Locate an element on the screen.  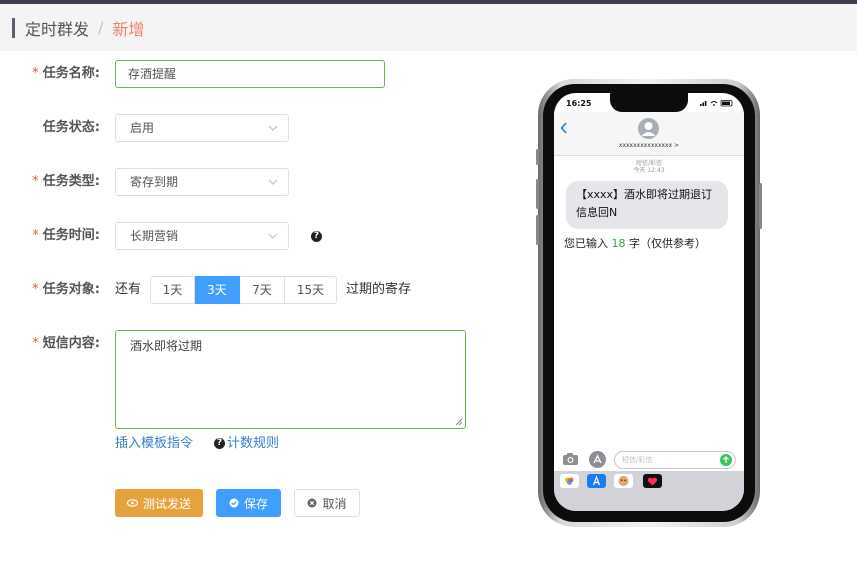
task-time-select: 长期营销 is located at coordinates (202, 236).